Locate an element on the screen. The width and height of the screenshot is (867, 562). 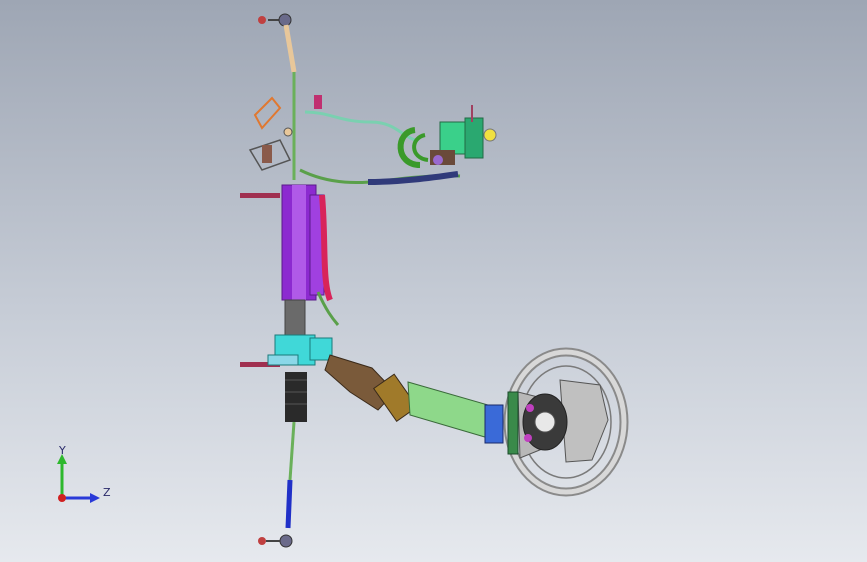
pressure-hose is located at coordinates (360, 126).